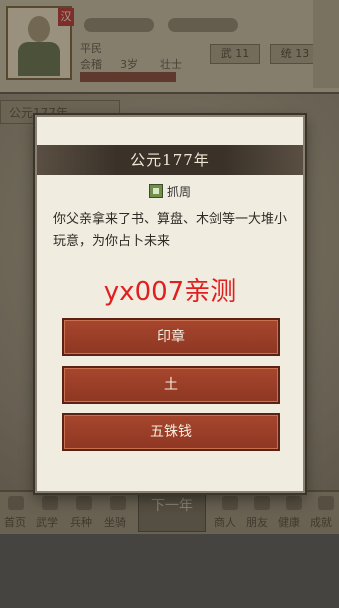 Image resolution: width=339 pixels, height=608 pixels. What do you see at coordinates (170, 230) in the screenshot?
I see `event-description: 你父亲拿来了书、算盘、木剑等一大堆小玩意，为你占卜未来` at bounding box center [170, 230].